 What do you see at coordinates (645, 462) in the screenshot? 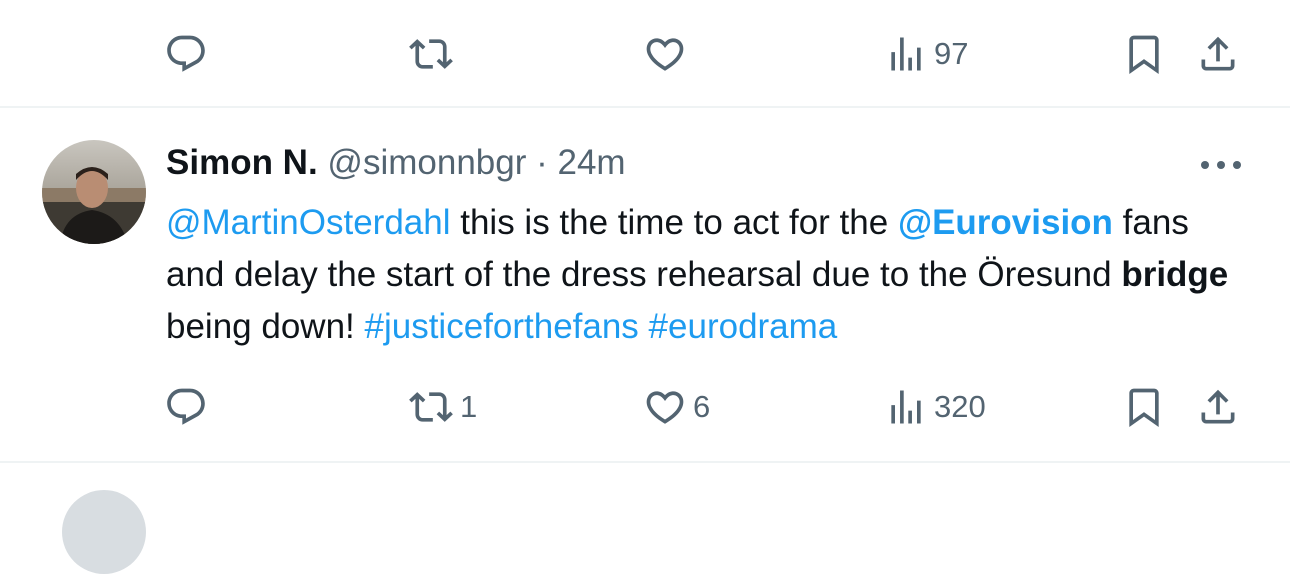
I see `tweet-divider-bottom` at bounding box center [645, 462].